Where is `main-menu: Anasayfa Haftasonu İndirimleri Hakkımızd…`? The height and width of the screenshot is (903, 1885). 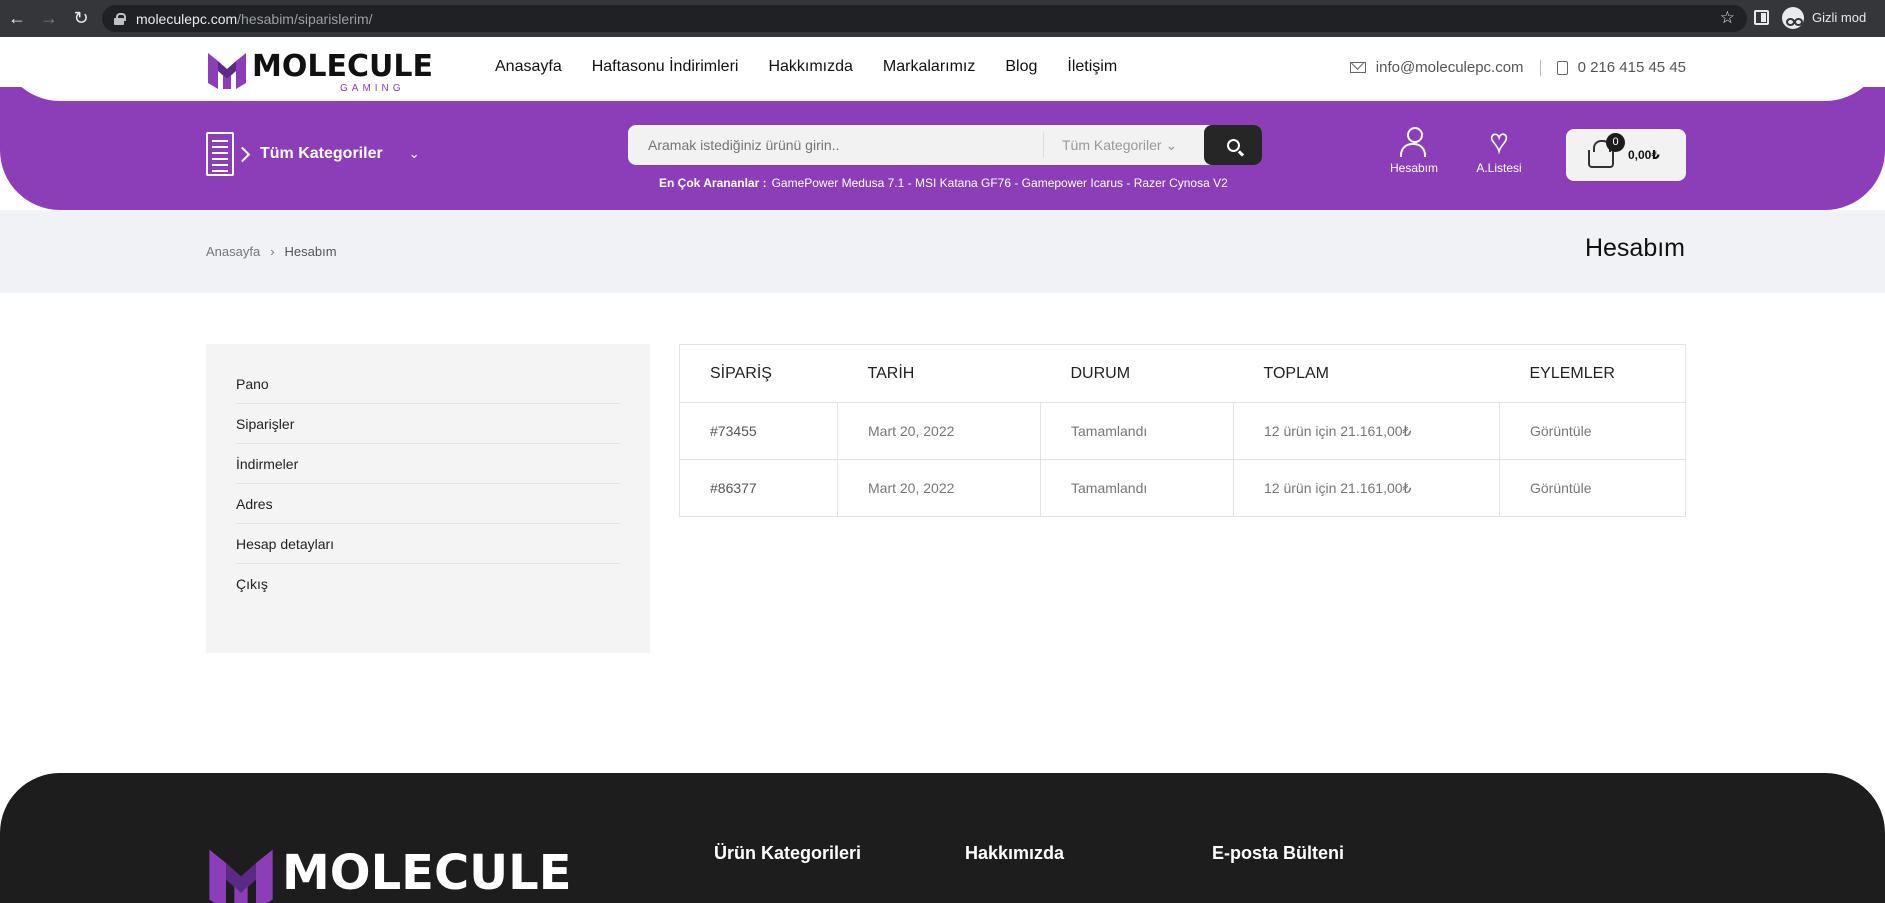 main-menu: Anasayfa Haftasonu İndirimleri Hakkımızd… is located at coordinates (806, 67).